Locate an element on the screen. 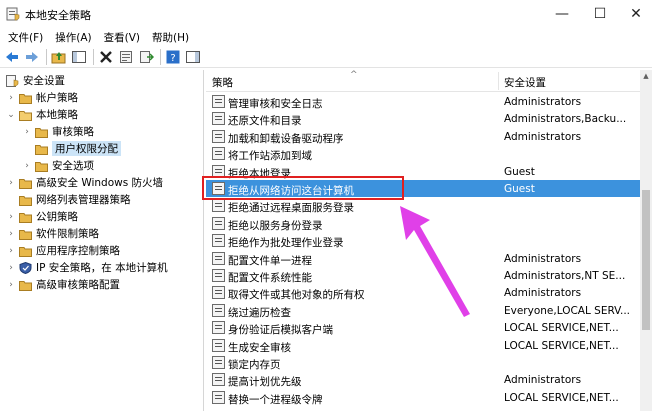 Image resolution: width=652 pixels, height=411 pixels. show-action-pane-icon is located at coordinates (193, 57).